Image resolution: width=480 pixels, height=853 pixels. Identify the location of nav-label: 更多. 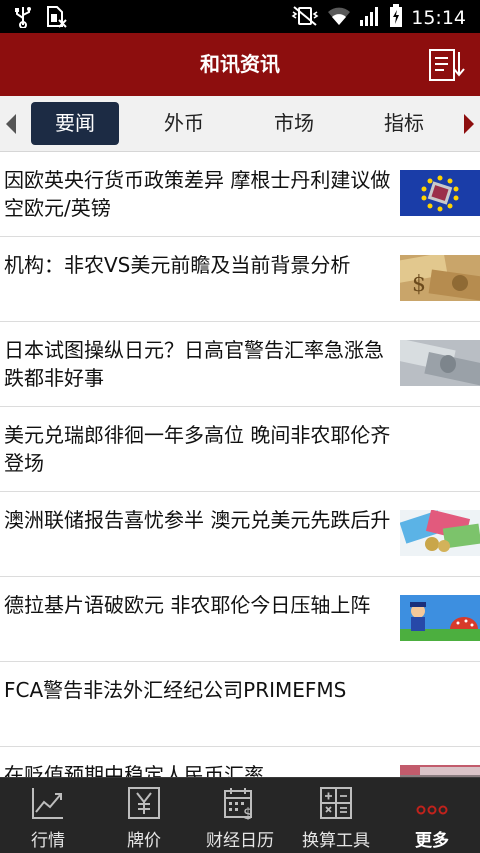
(432, 841).